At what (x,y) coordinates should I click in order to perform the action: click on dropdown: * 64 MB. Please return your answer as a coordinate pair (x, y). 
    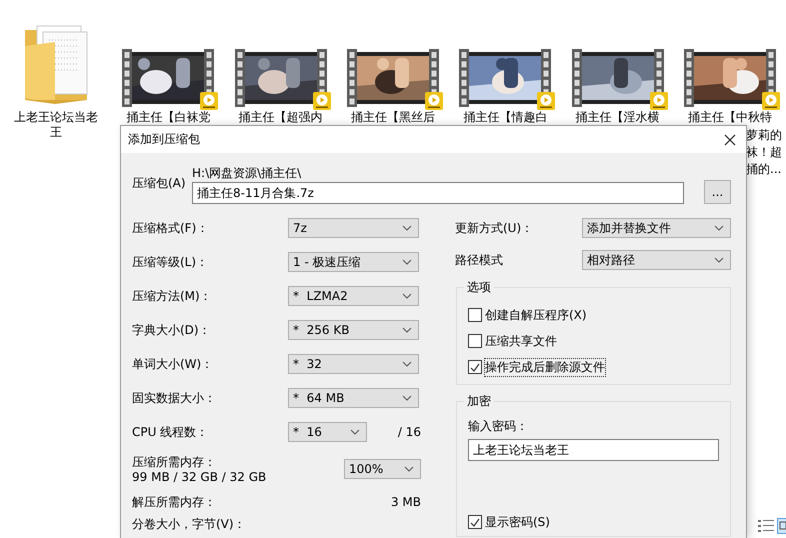
    Looking at the image, I should click on (353, 398).